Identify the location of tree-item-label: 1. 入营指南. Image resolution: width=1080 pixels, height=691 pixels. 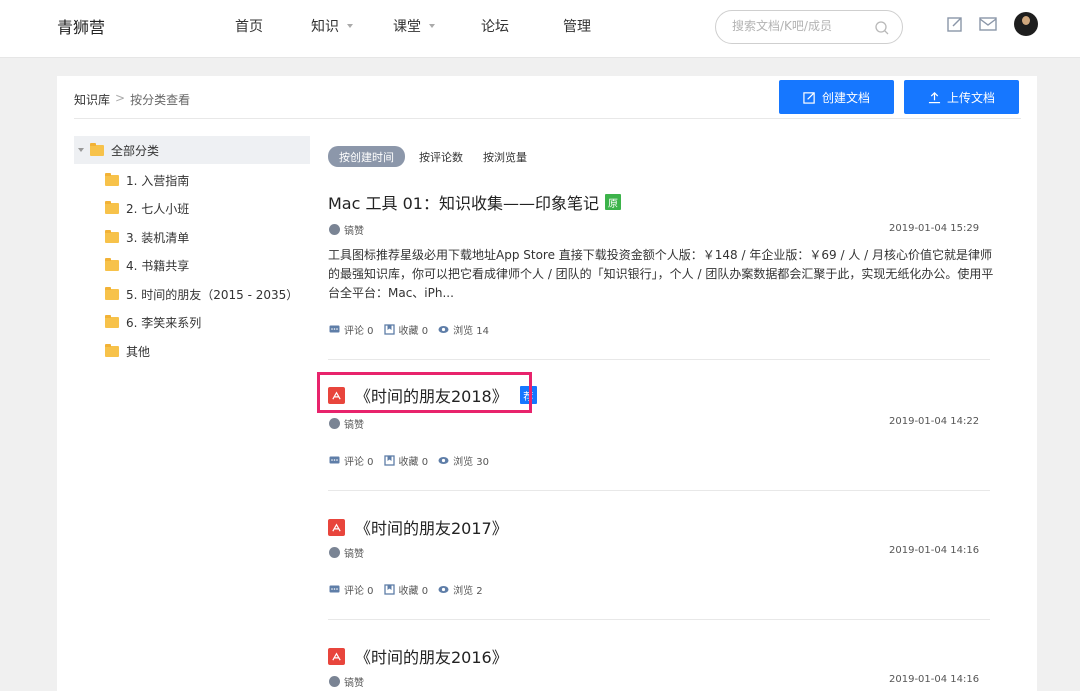
(158, 180).